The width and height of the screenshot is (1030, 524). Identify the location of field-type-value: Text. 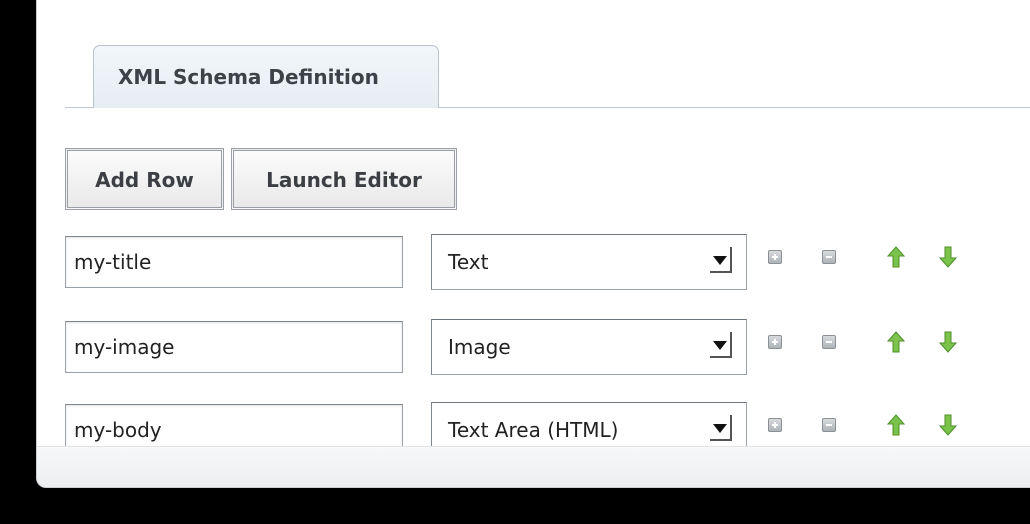
(468, 262).